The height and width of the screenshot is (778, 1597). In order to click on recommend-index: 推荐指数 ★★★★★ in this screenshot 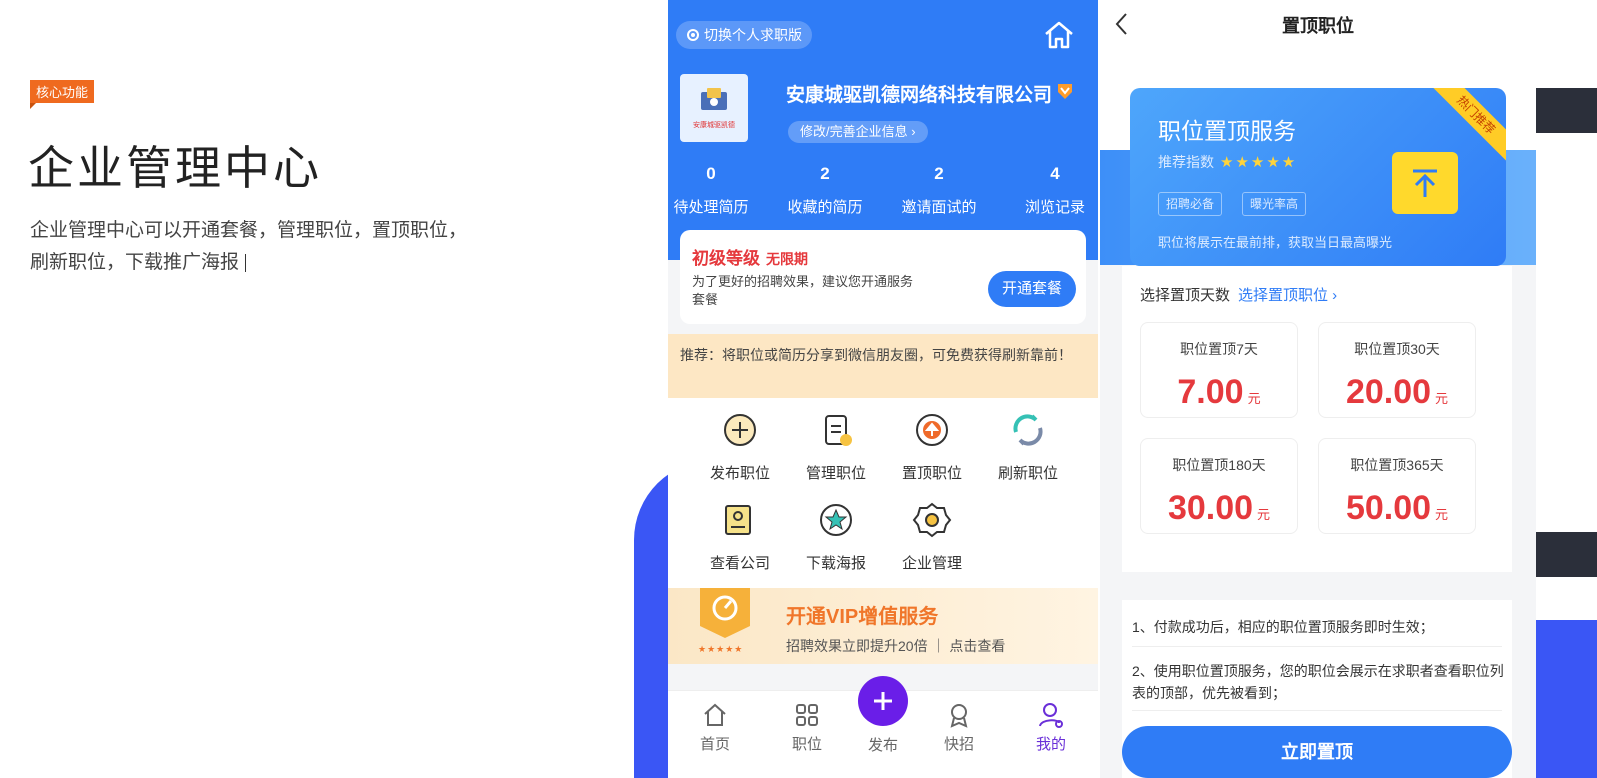, I will do `click(1227, 162)`.